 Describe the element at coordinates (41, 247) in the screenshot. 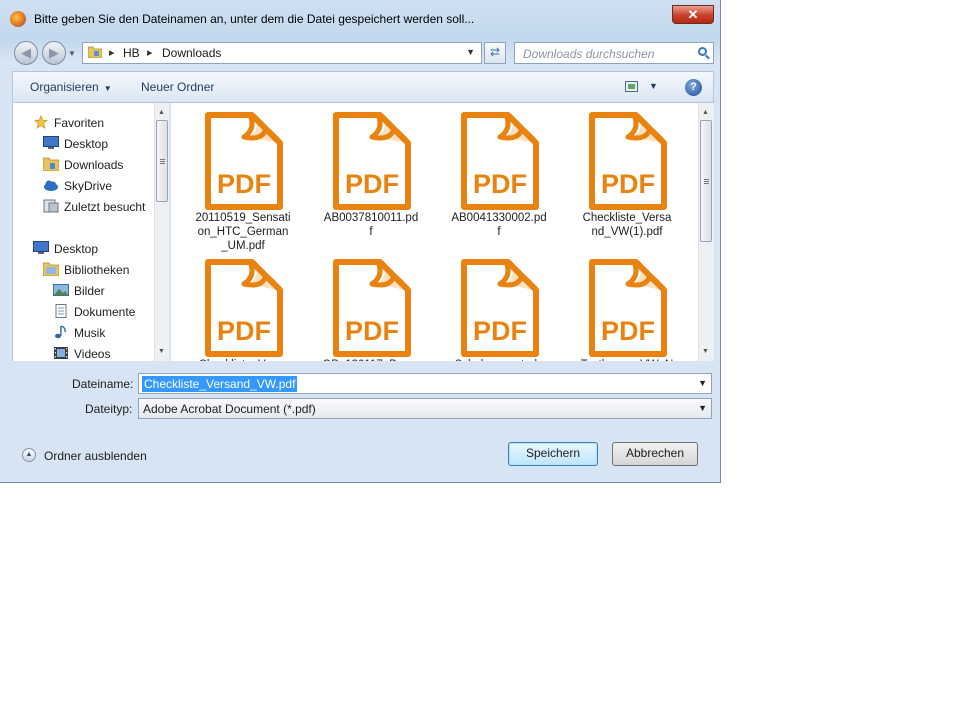

I see `desktop-icon` at that location.